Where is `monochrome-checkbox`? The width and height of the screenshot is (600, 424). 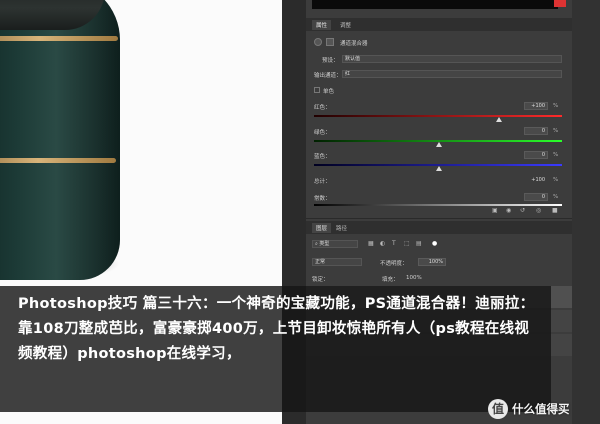 monochrome-checkbox is located at coordinates (317, 90).